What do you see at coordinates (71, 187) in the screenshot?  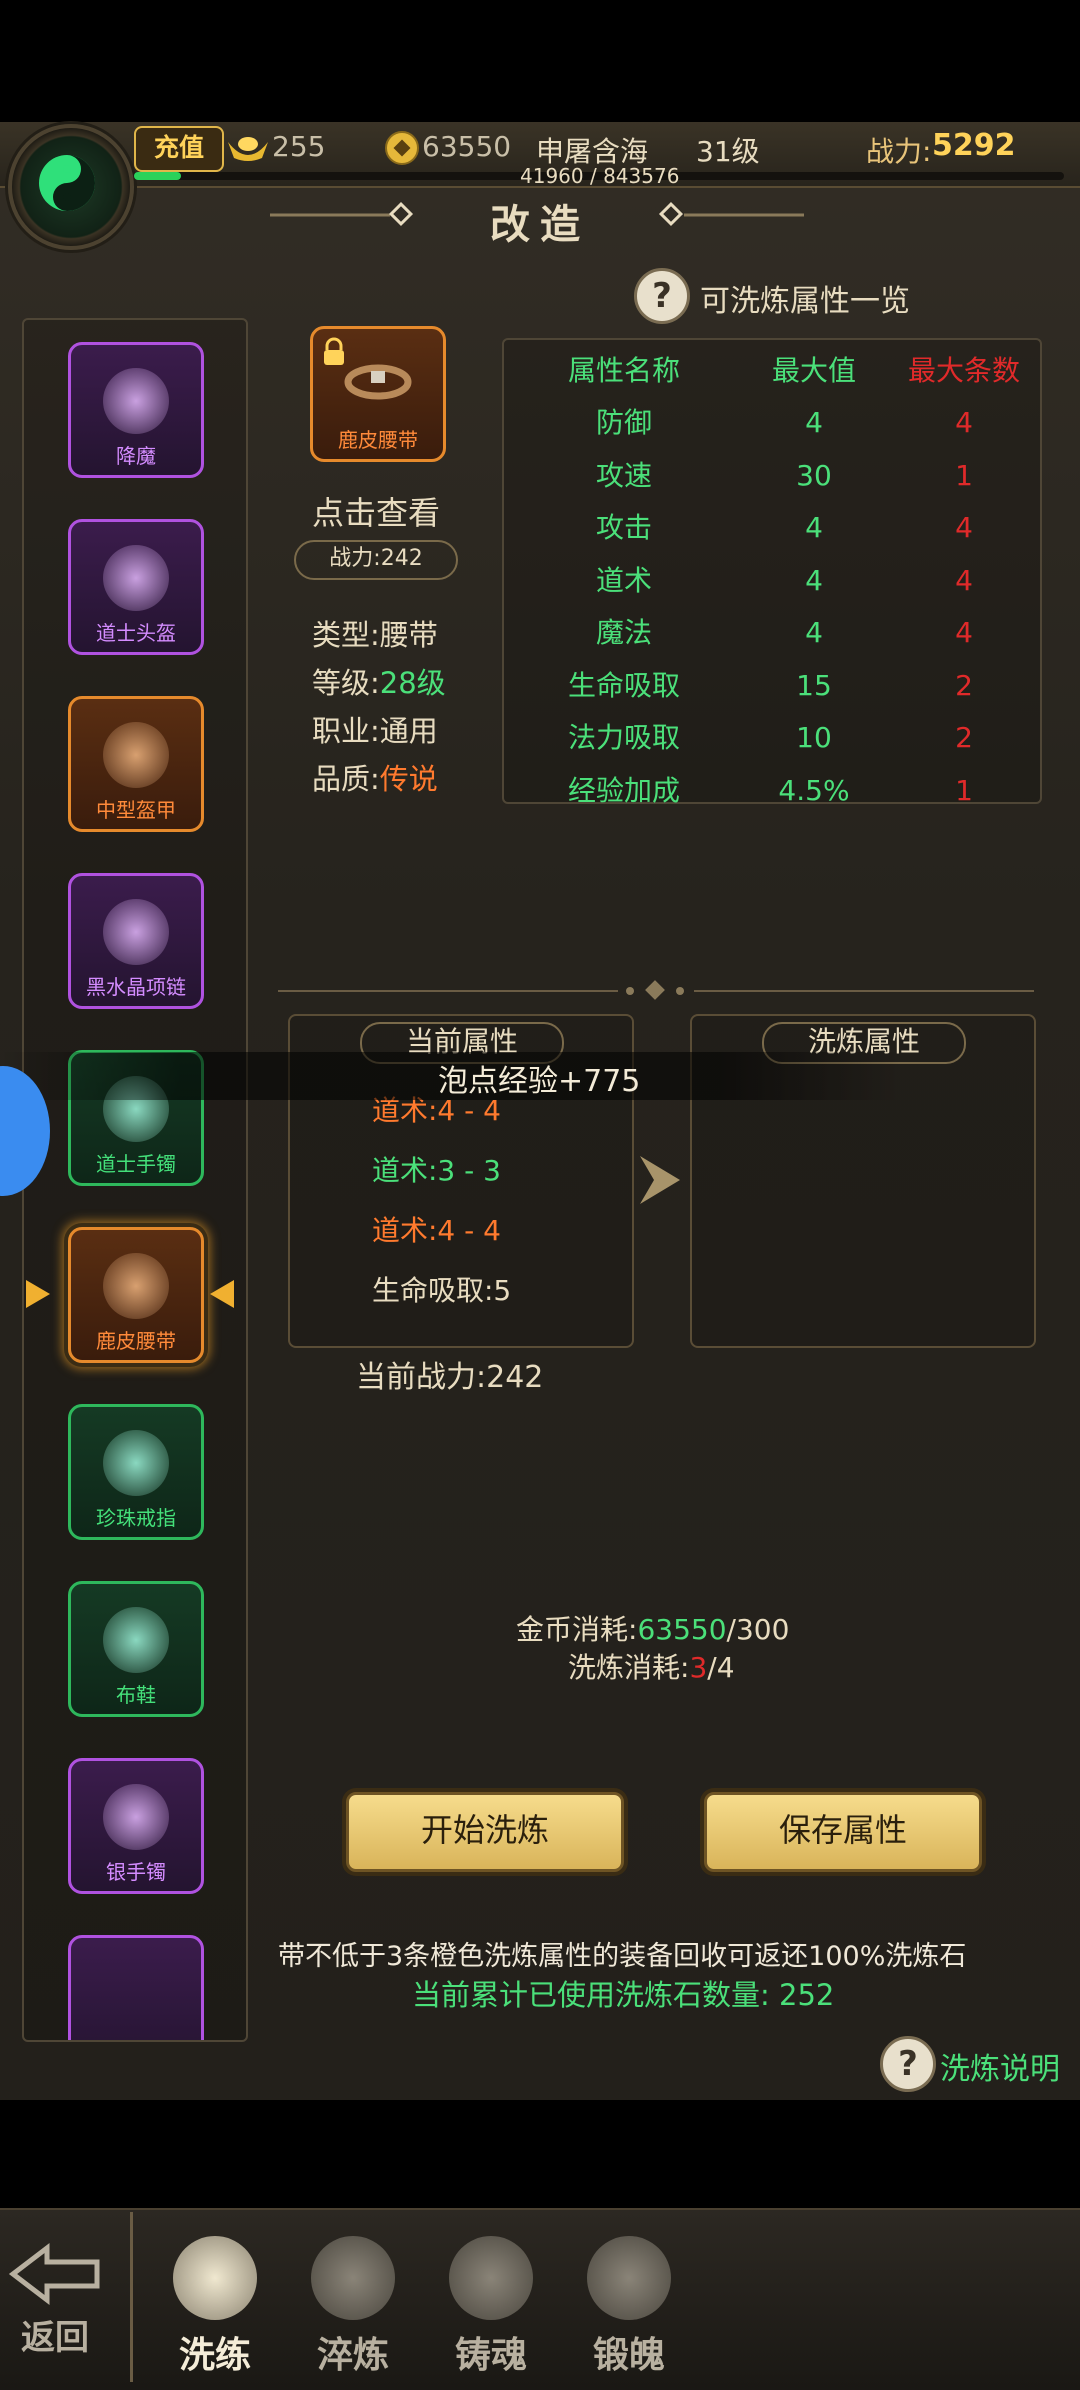 I see `taiji-menu-icon` at bounding box center [71, 187].